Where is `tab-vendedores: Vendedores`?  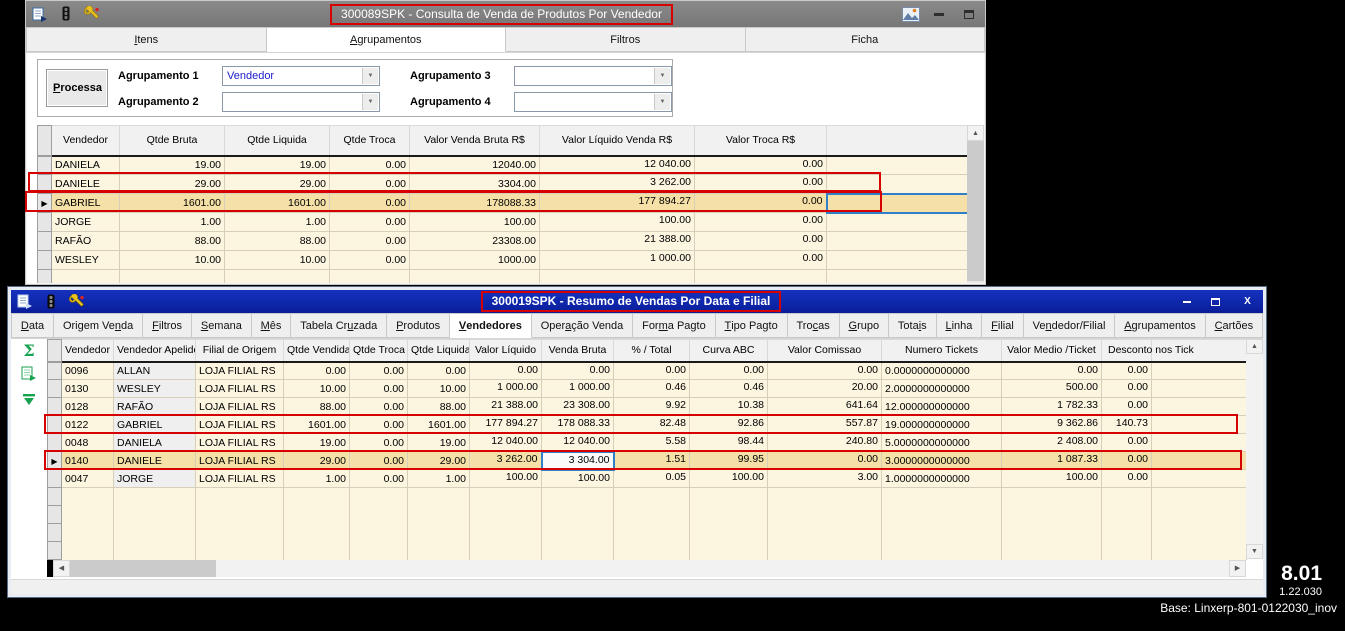 tab-vendedores: Vendedores is located at coordinates (491, 325).